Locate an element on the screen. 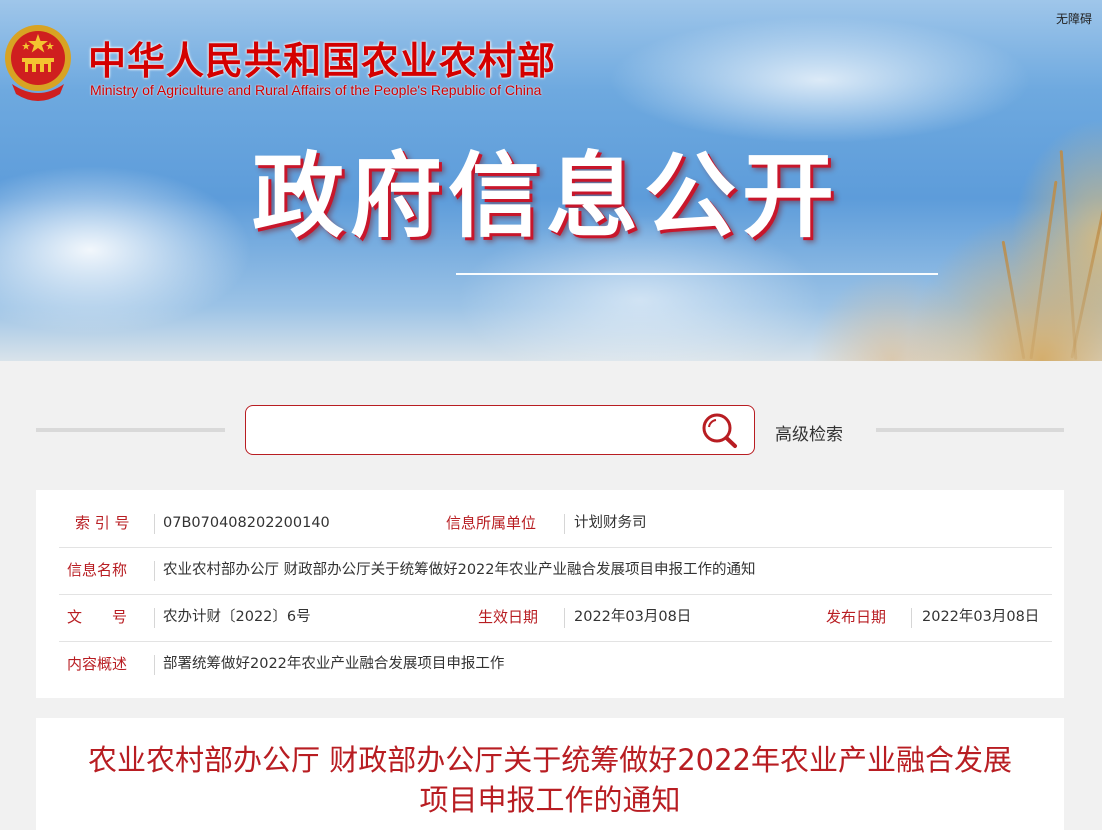  doc-number-value: 农办计财〔2022〕6号 is located at coordinates (237, 617).